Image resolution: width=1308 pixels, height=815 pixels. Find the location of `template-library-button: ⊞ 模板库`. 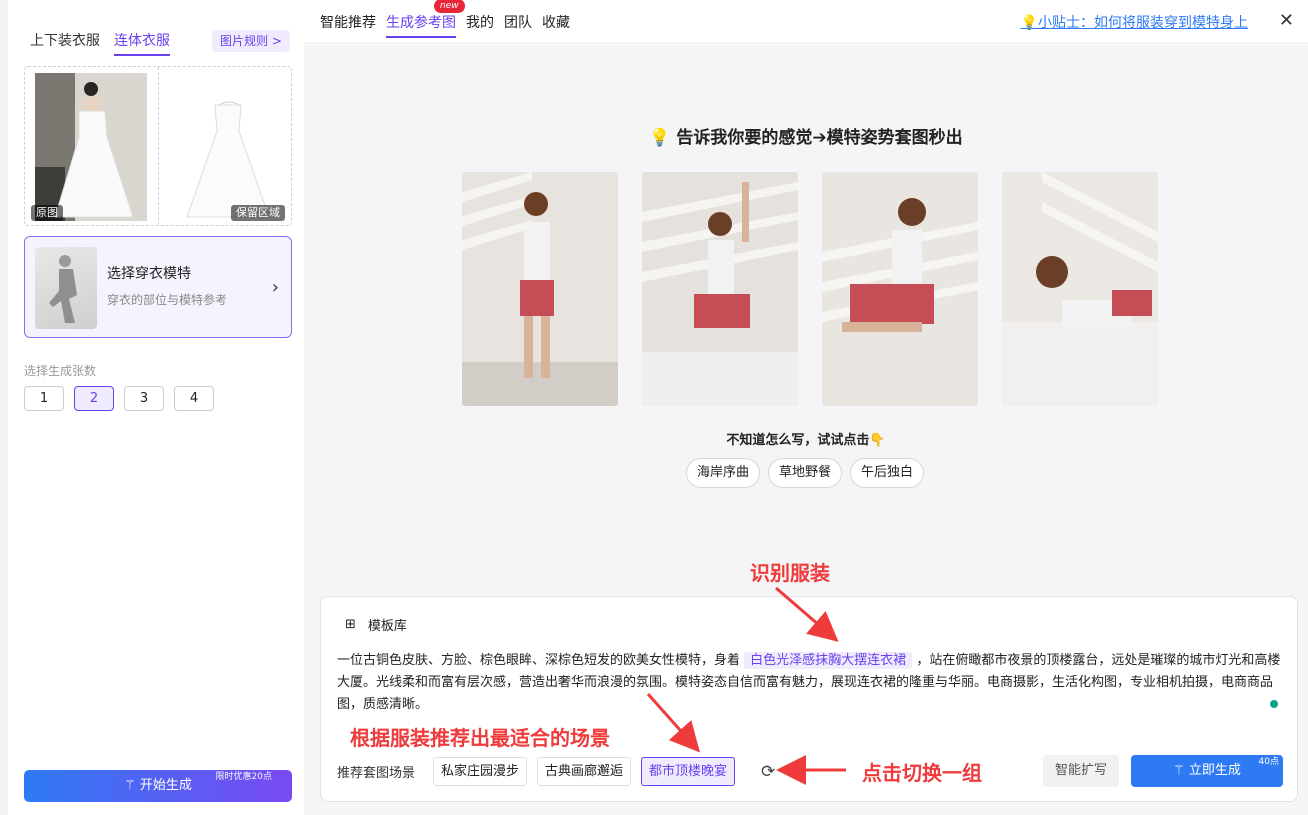

template-library-button: ⊞ 模板库 is located at coordinates (376, 624).